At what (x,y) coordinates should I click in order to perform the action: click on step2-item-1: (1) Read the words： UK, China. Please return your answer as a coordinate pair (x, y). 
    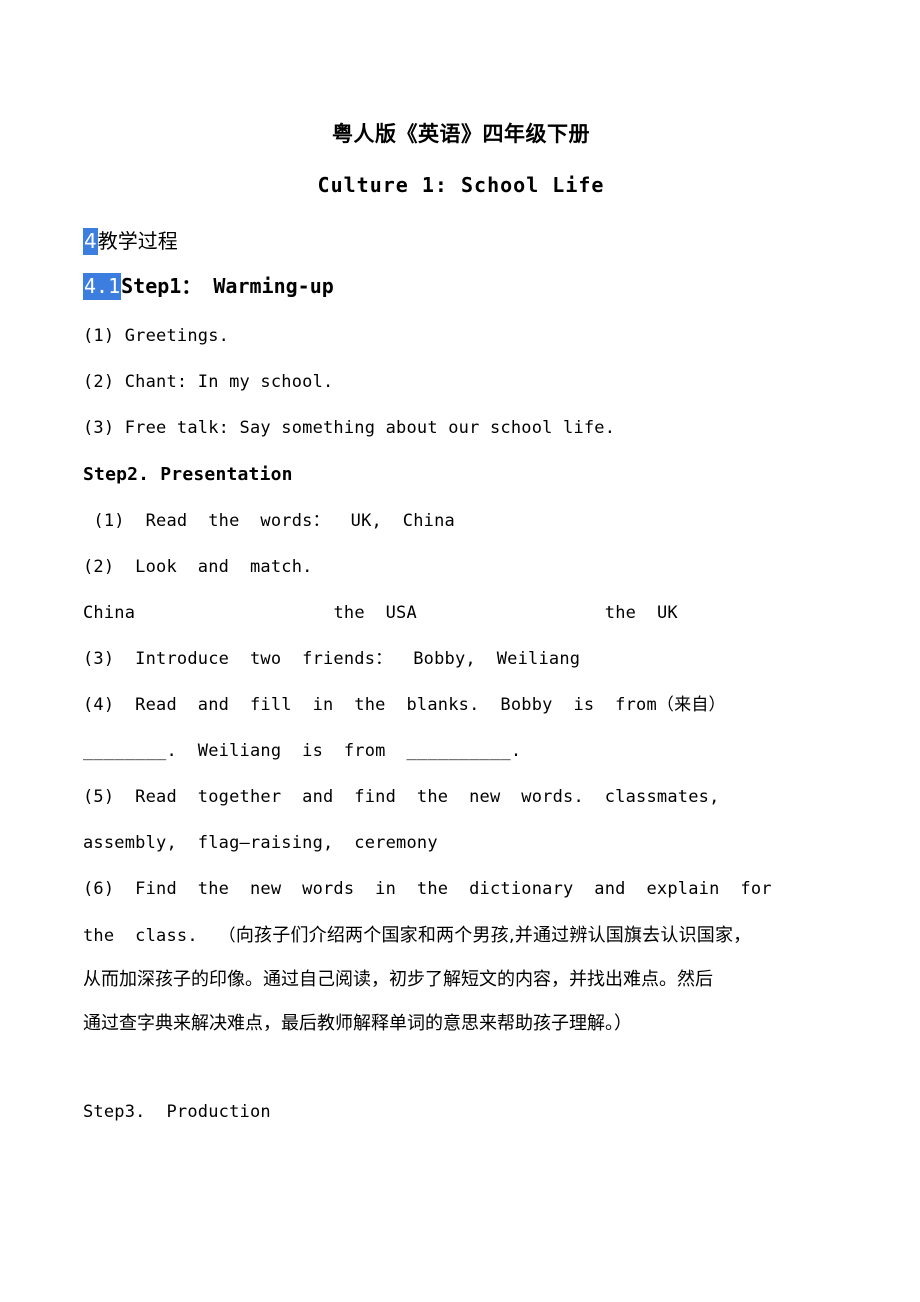
    Looking at the image, I should click on (269, 521).